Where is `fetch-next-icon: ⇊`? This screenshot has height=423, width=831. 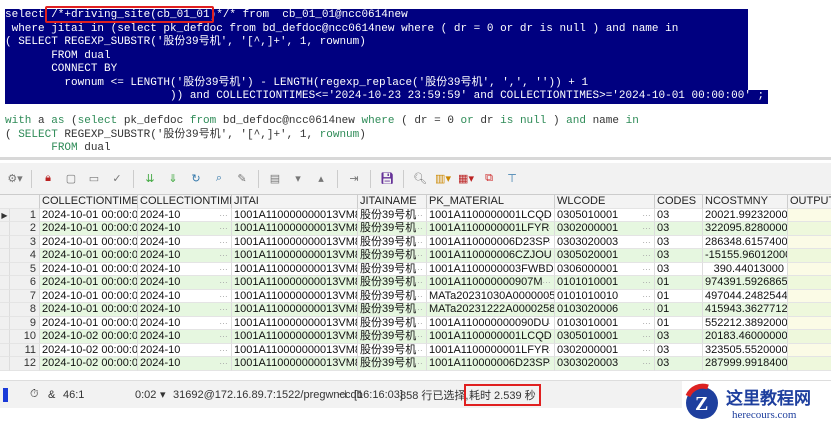
fetch-next-icon: ⇊ is located at coordinates (150, 179).